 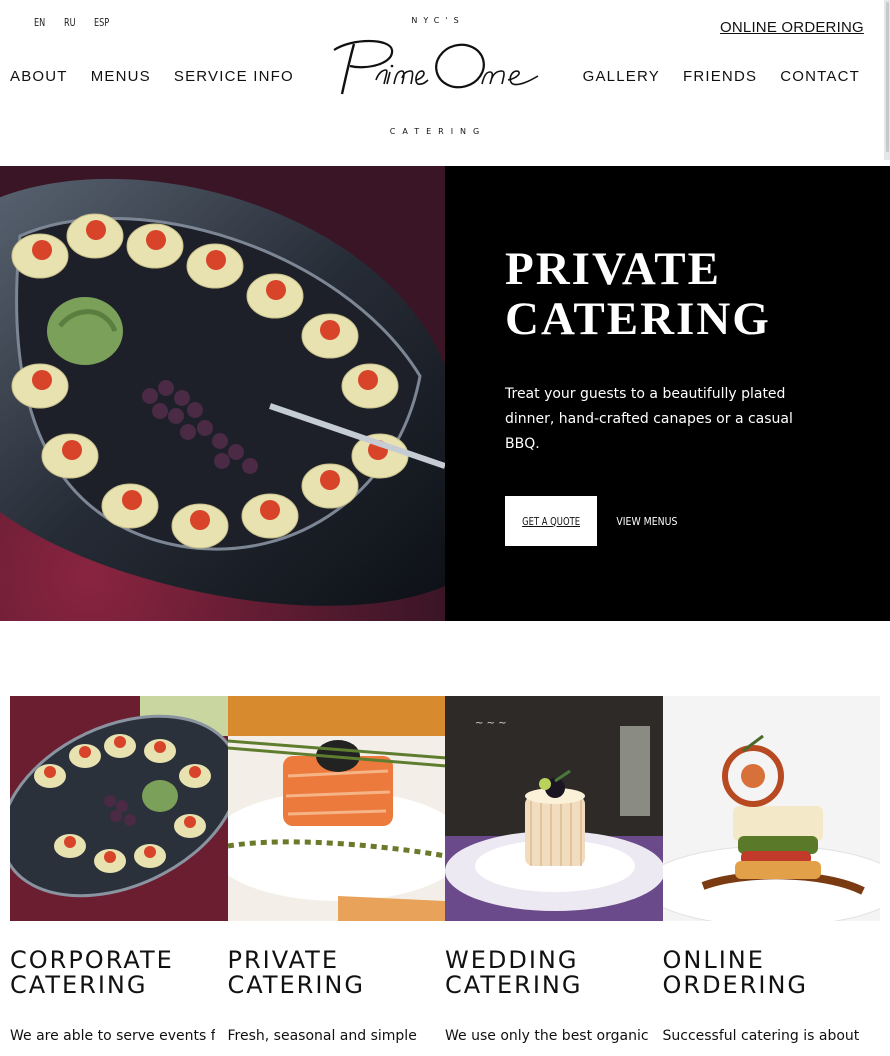 I want to click on get-a-quote-label: GET A QUOTE, so click(x=551, y=521).